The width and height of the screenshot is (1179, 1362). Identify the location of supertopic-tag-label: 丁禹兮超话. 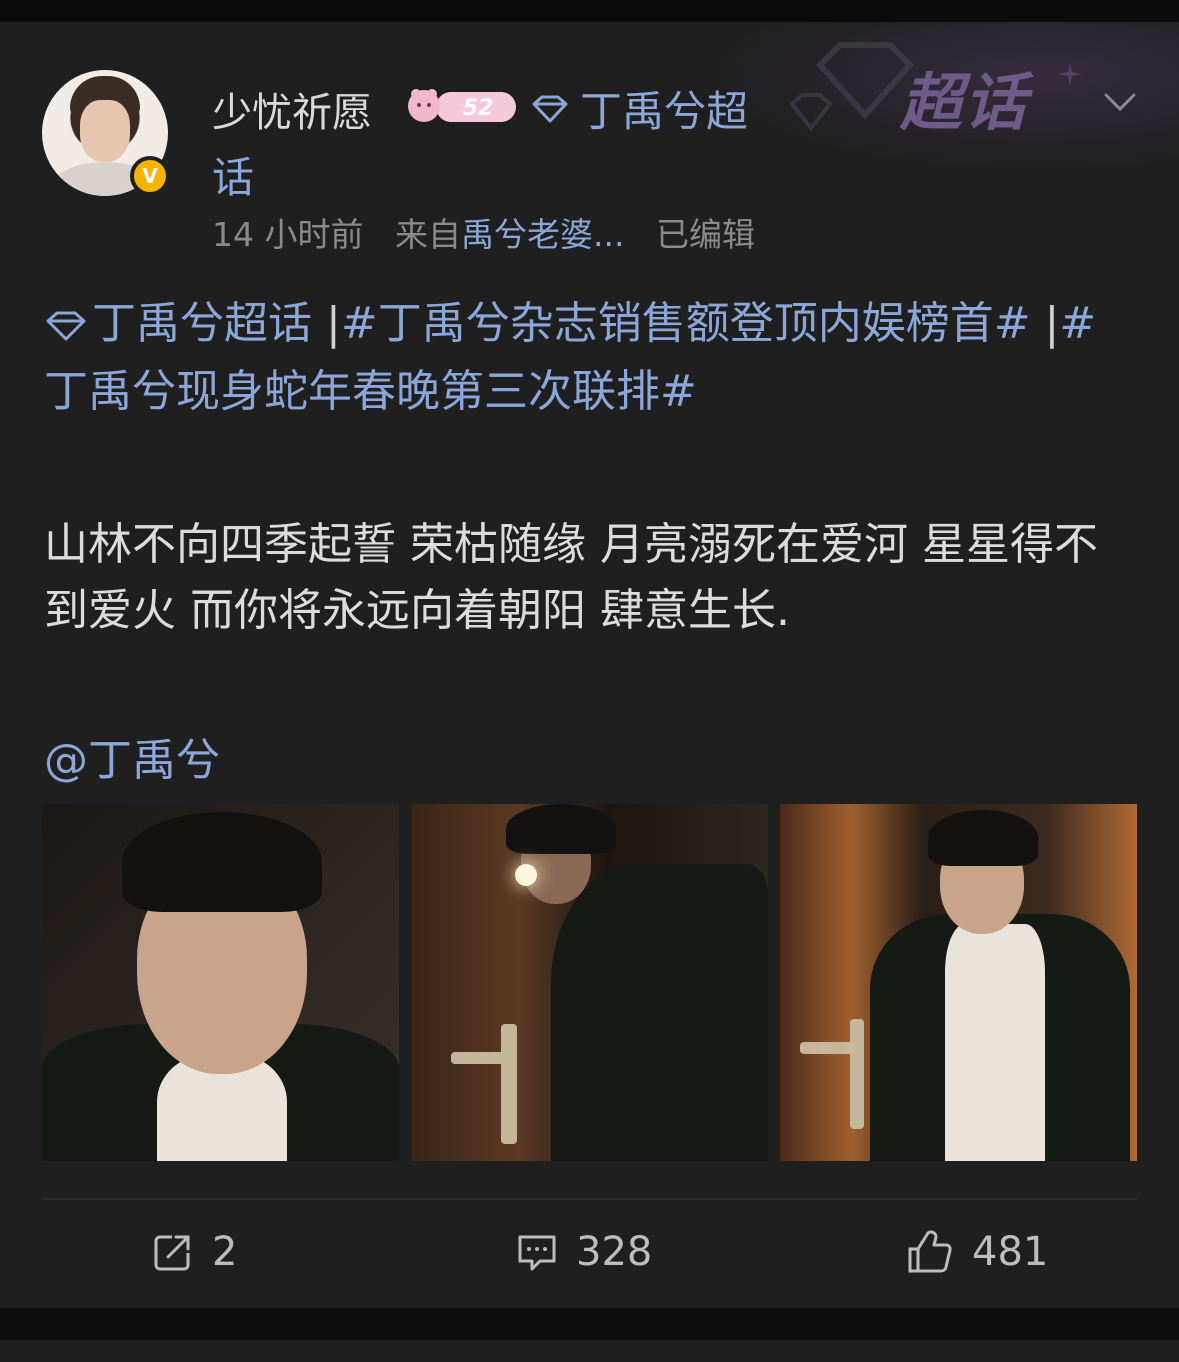
(202, 323).